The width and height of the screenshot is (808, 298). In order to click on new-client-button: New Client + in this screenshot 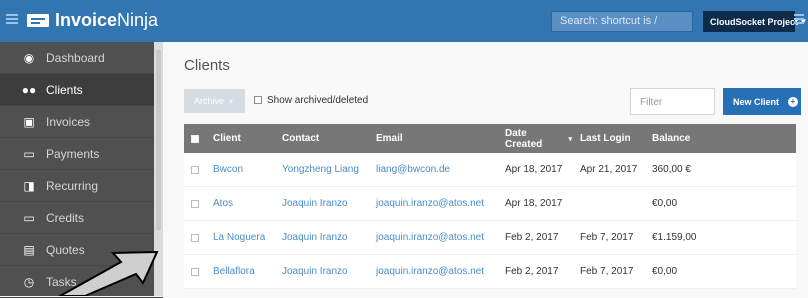, I will do `click(762, 101)`.